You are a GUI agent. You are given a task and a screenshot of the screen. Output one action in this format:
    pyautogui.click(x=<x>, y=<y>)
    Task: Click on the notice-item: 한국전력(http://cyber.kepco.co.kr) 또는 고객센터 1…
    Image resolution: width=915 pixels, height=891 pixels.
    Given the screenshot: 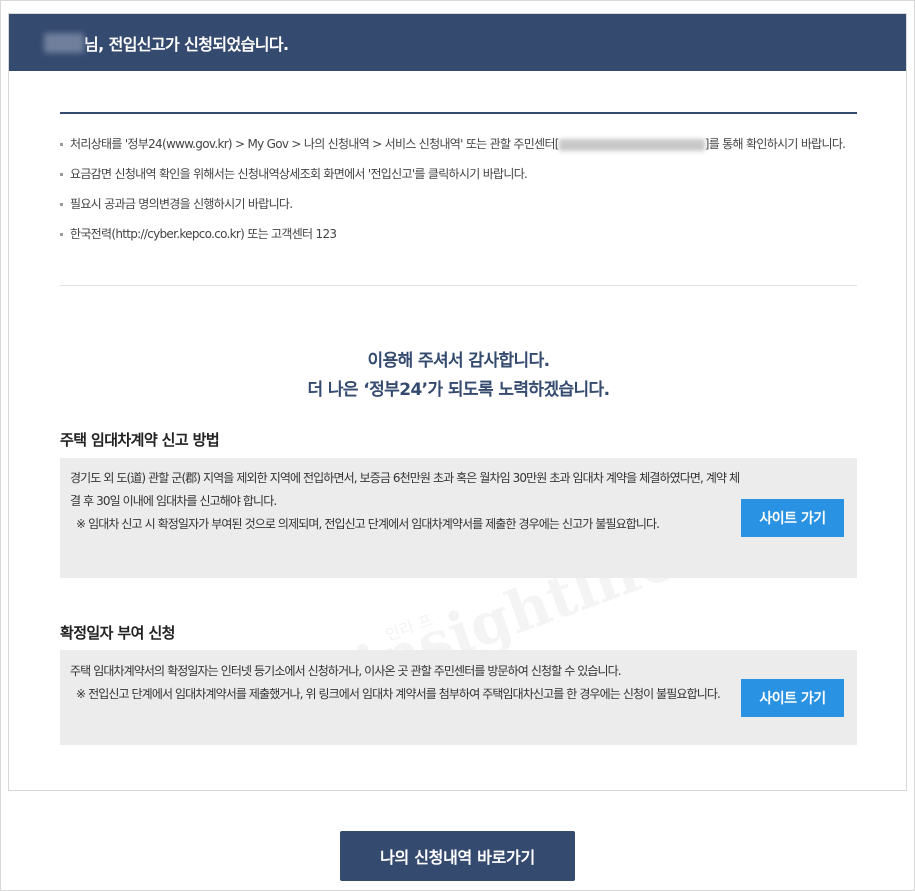 What is the action you would take?
    pyautogui.click(x=458, y=234)
    